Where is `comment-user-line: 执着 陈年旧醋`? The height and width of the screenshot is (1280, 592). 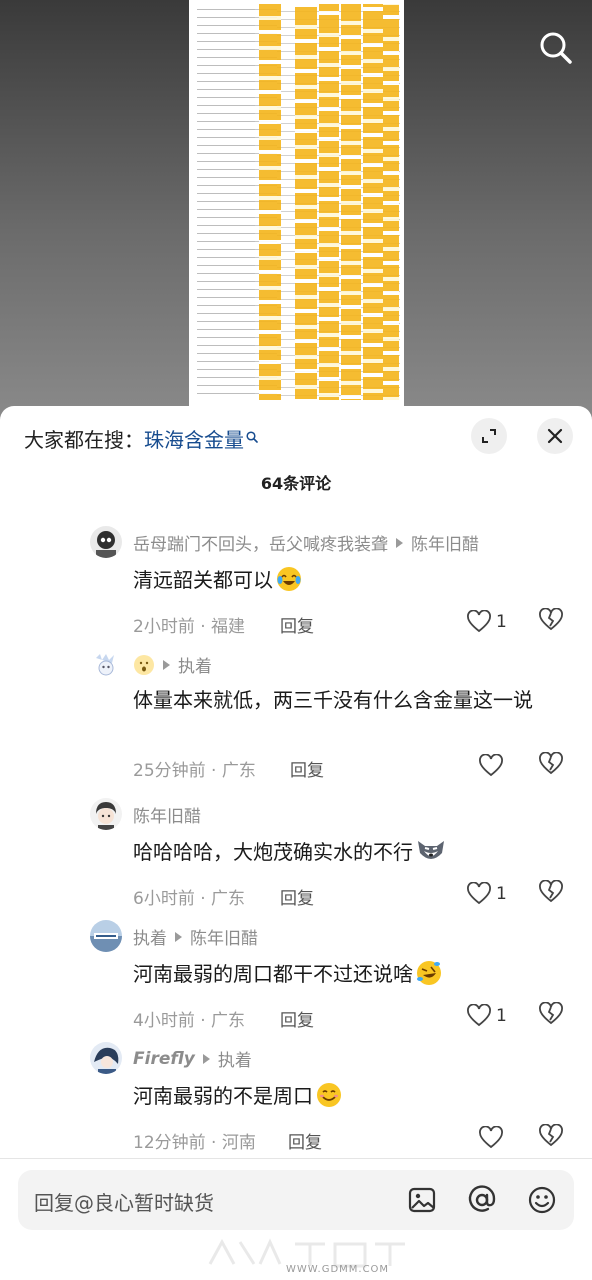 comment-user-line: 执着 陈年旧醋 is located at coordinates (195, 936).